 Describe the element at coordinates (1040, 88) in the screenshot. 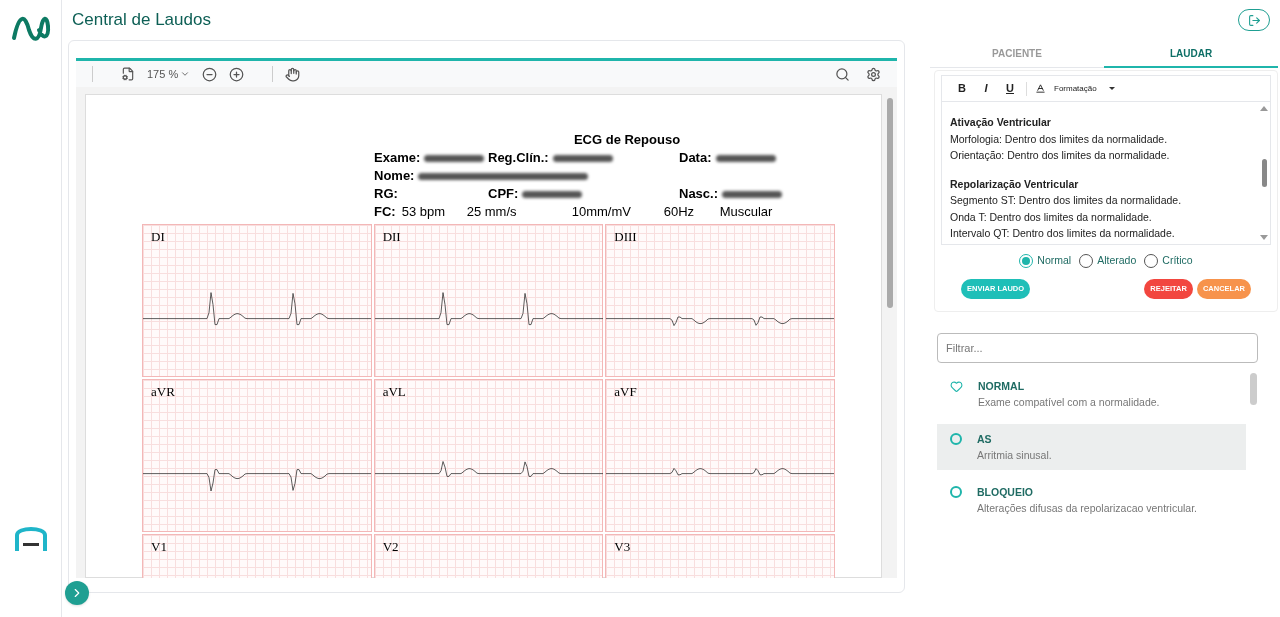

I see `text-color-icon` at that location.